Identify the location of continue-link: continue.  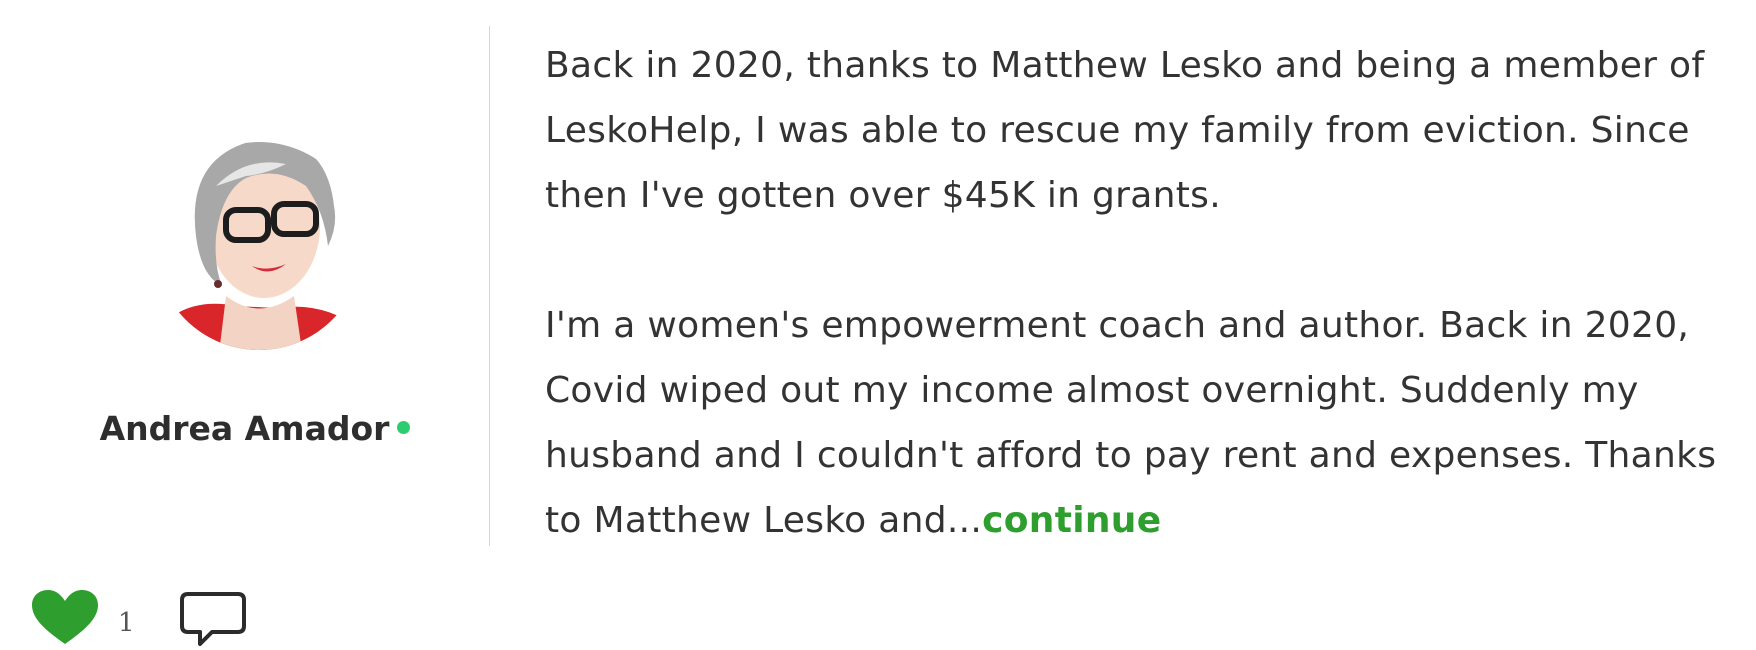
(1071, 520).